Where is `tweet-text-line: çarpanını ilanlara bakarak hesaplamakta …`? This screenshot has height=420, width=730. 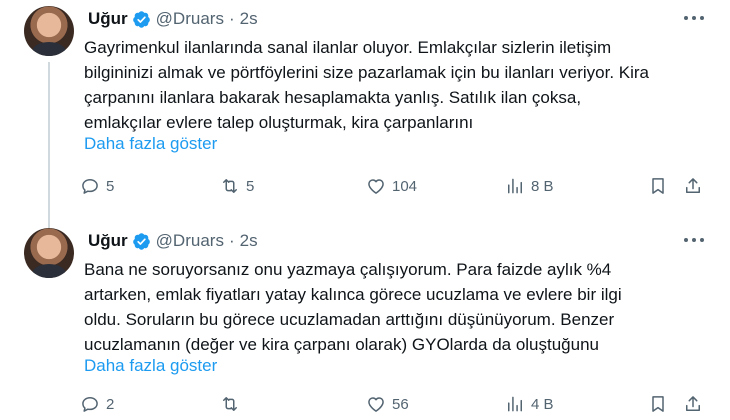
tweet-text-line: çarpanını ilanlara bakarak hesaplamakta … is located at coordinates (333, 97).